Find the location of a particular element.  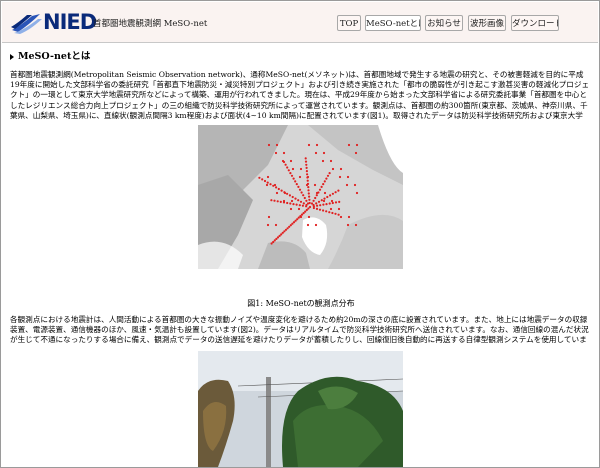

site-title: 首都圏地震観測網 MeSO-net is located at coordinates (150, 24).